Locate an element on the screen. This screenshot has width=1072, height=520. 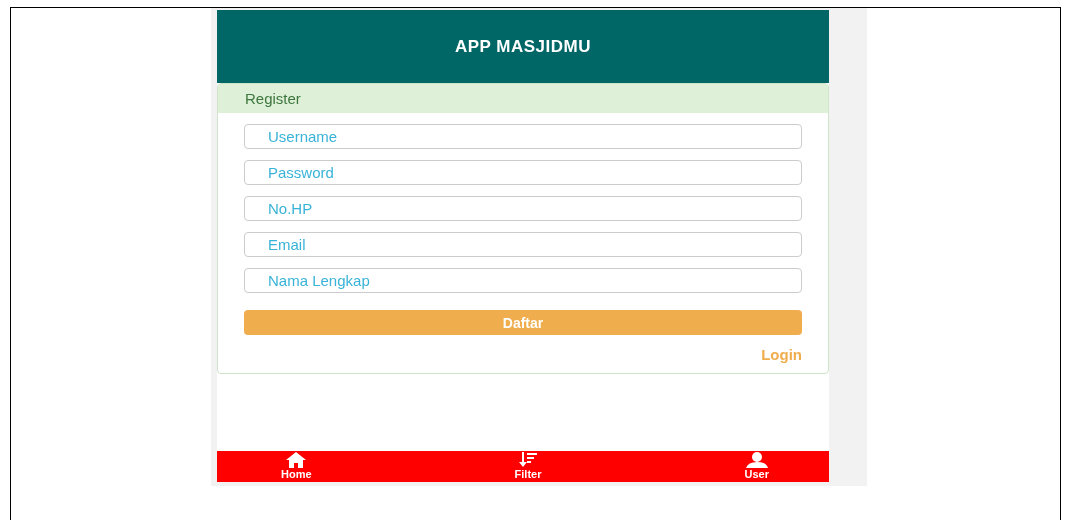
nav-item: Filter is located at coordinates (528, 466).